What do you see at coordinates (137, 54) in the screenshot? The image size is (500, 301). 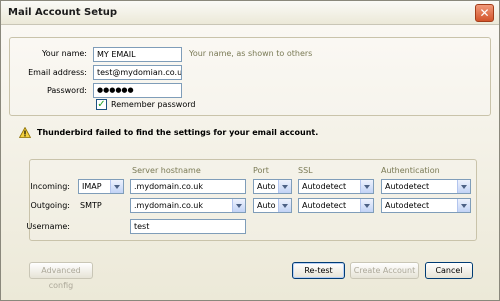 I see `name-field: MY EMAIL` at bounding box center [137, 54].